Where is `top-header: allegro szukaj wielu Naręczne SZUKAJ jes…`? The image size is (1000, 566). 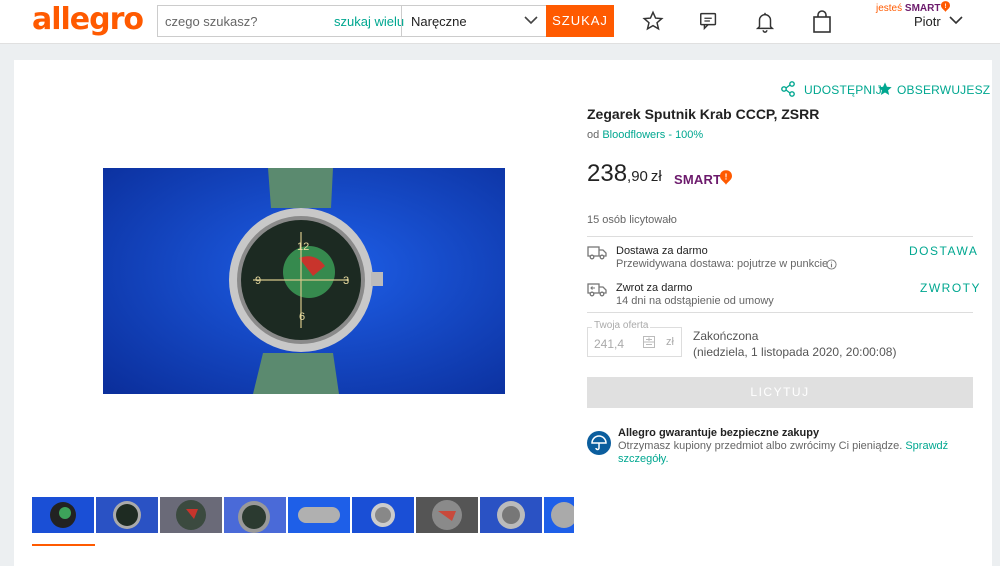 top-header: allegro szukaj wielu Naręczne SZUKAJ jes… is located at coordinates (500, 22).